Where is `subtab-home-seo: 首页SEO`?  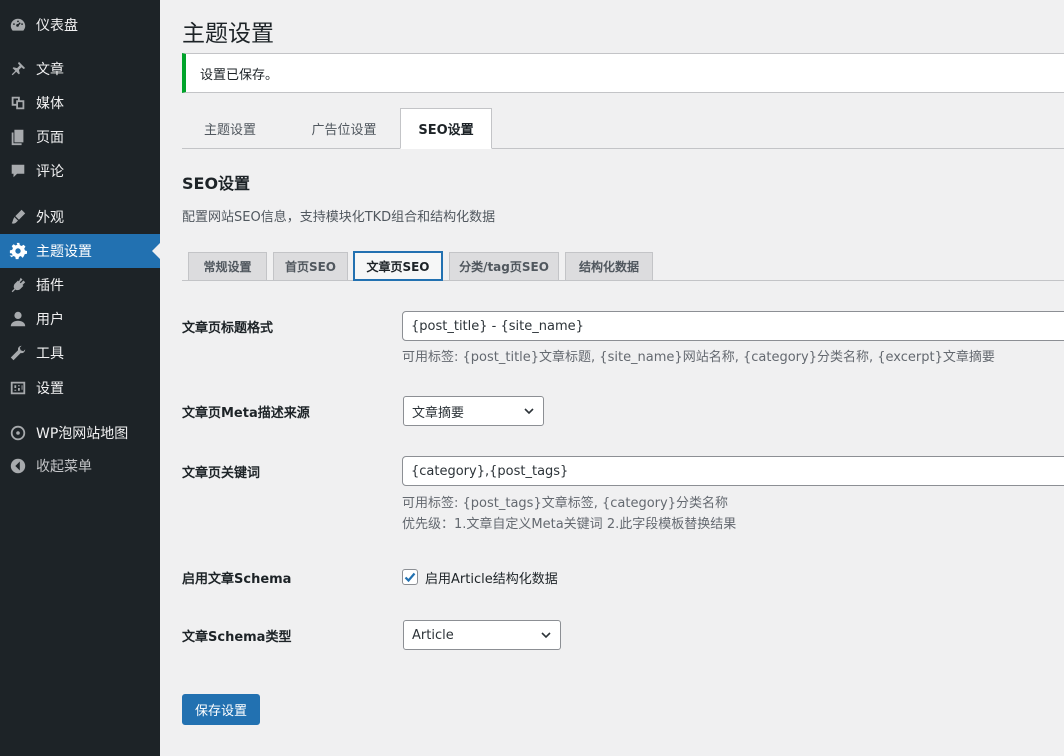 subtab-home-seo: 首页SEO is located at coordinates (310, 266).